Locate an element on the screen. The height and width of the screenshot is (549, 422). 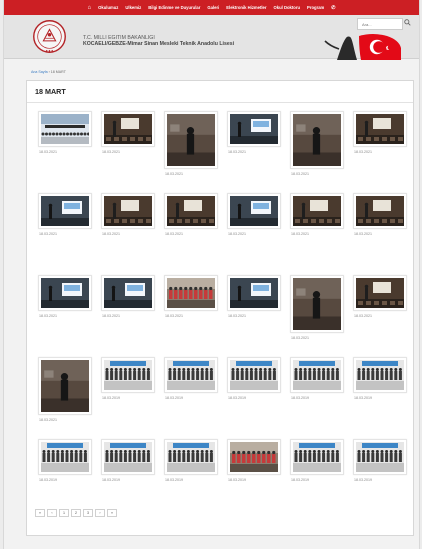
page-title: 18 MART is located at coordinates (220, 92).